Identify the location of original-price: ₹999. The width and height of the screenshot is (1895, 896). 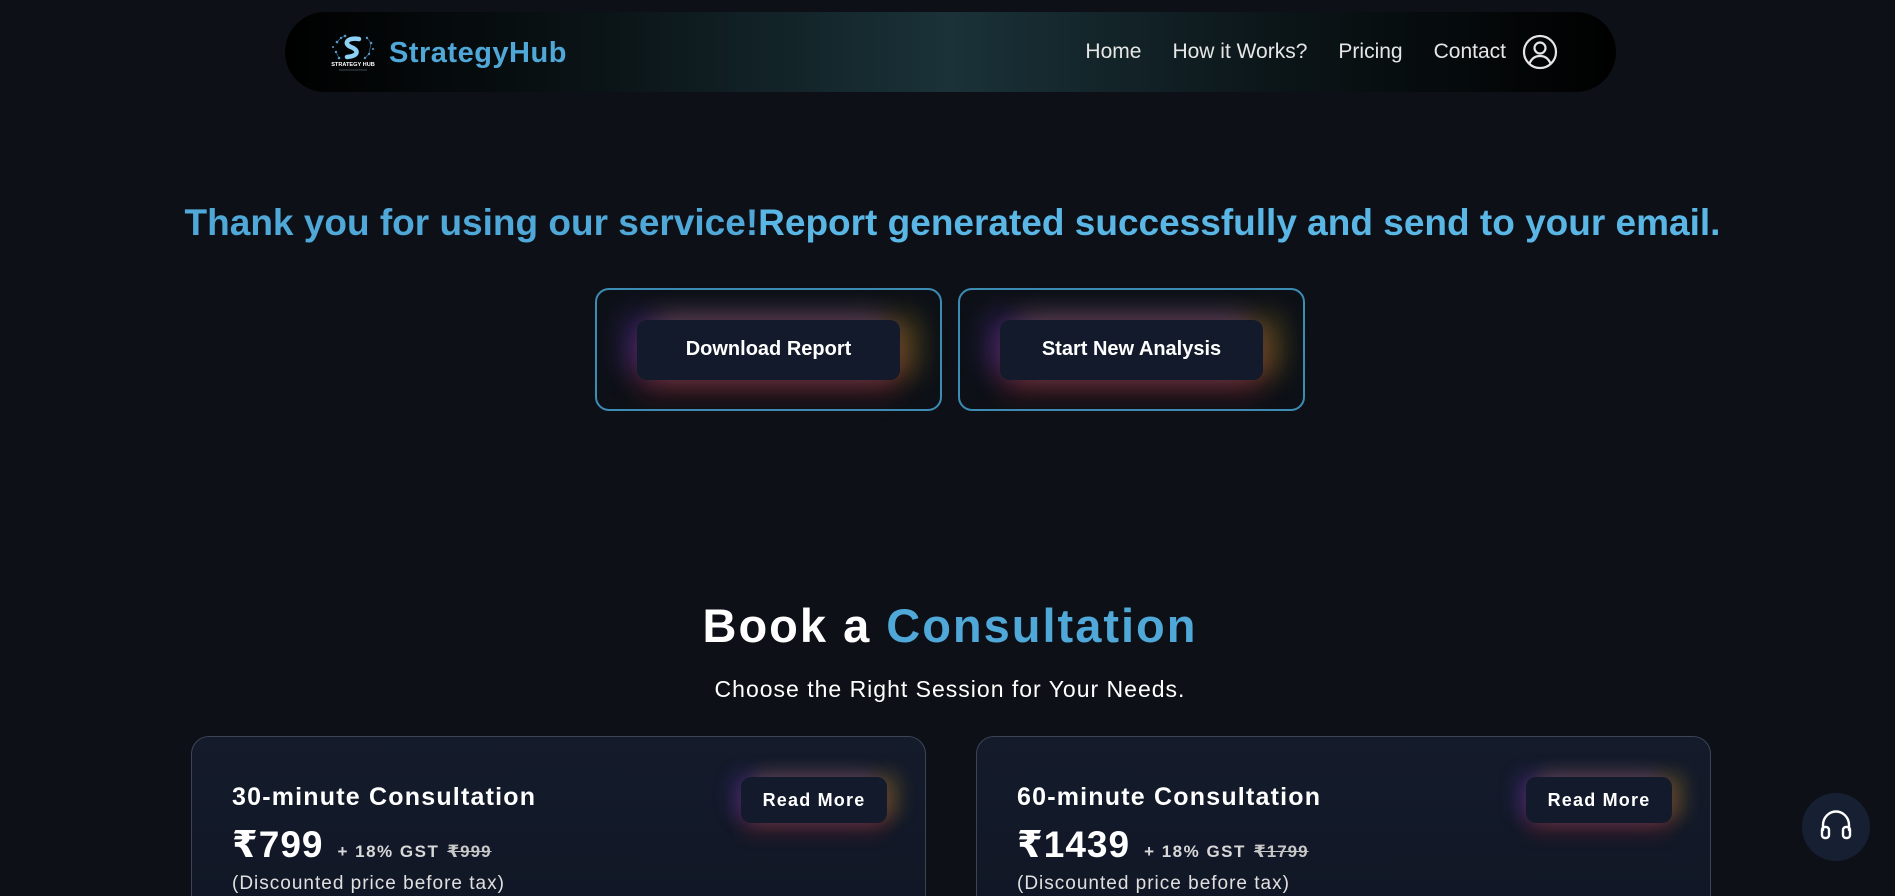
(469, 851).